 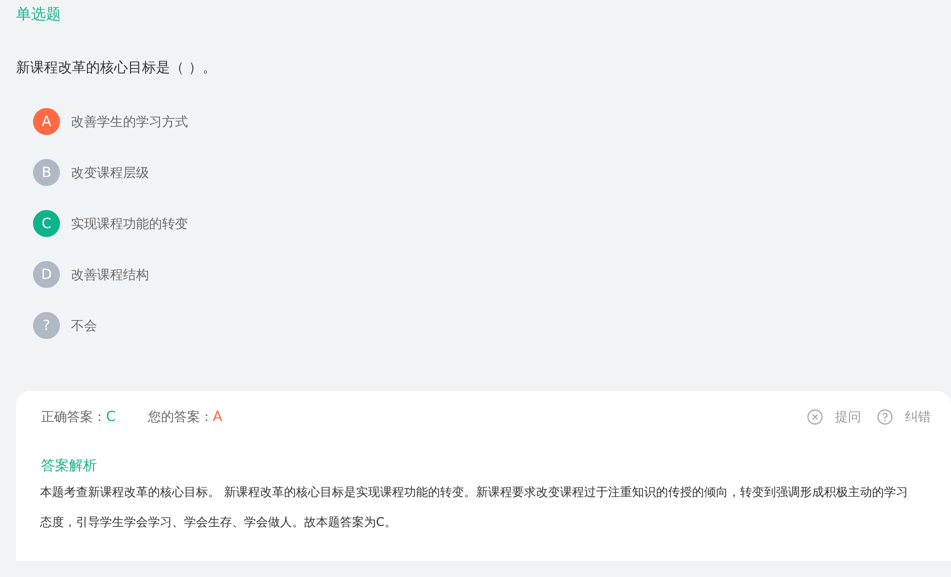 I want to click on option-text: 不会, so click(x=84, y=325).